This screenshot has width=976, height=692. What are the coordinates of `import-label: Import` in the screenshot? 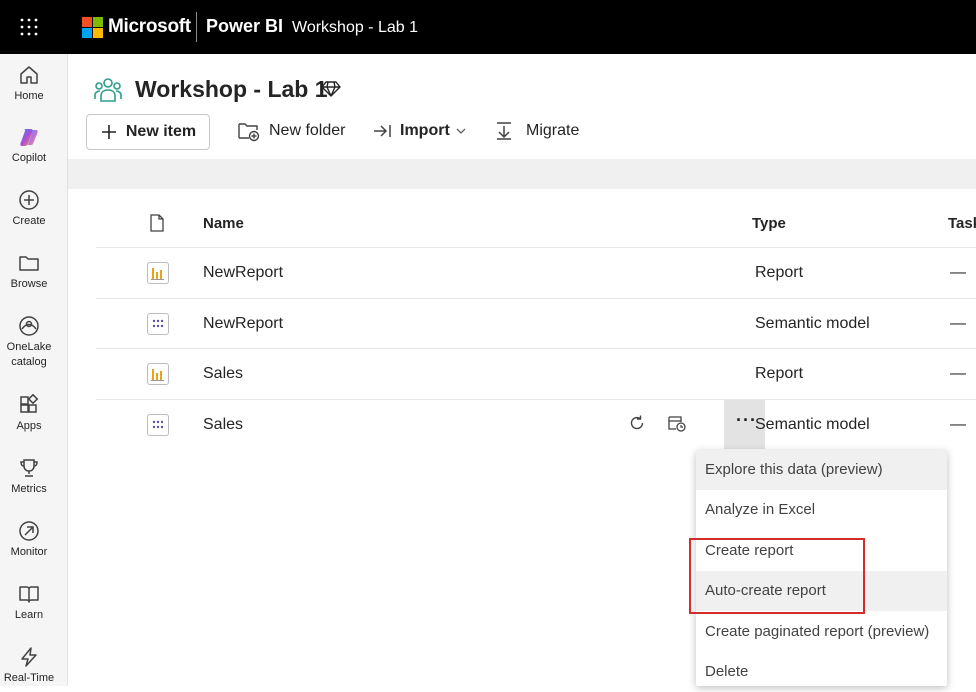 It's located at (425, 130).